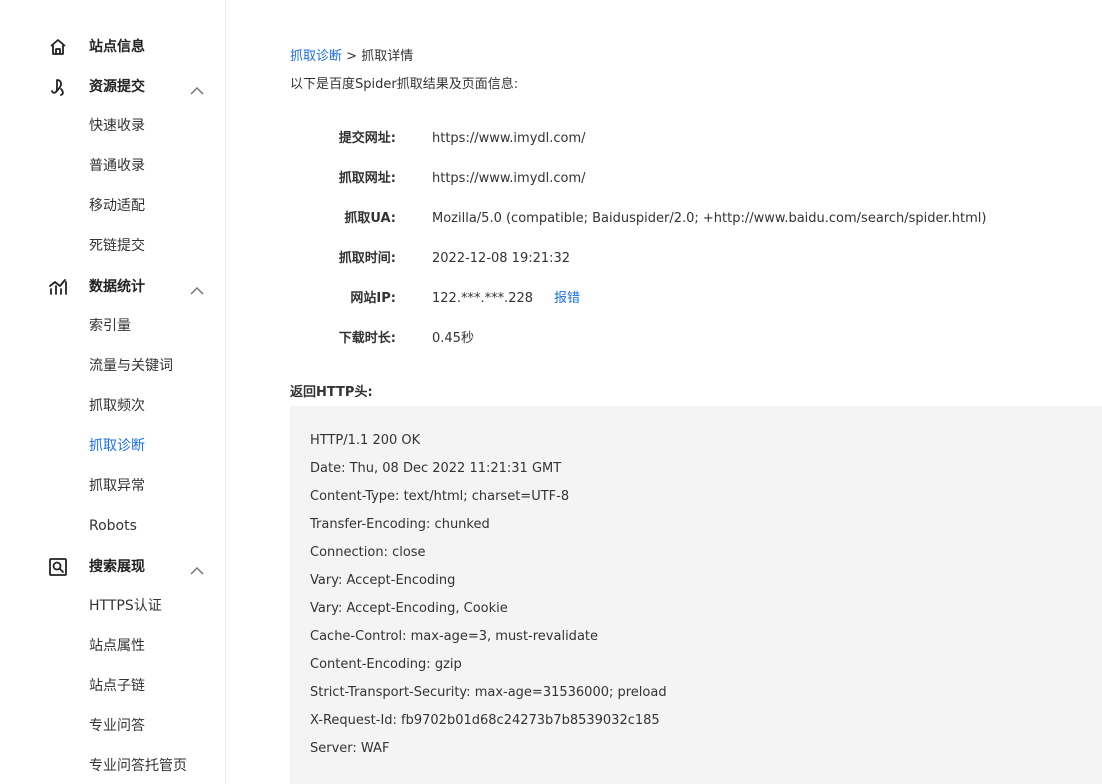  I want to click on sidebar-item-pro-qa: 专业问答, so click(117, 726).